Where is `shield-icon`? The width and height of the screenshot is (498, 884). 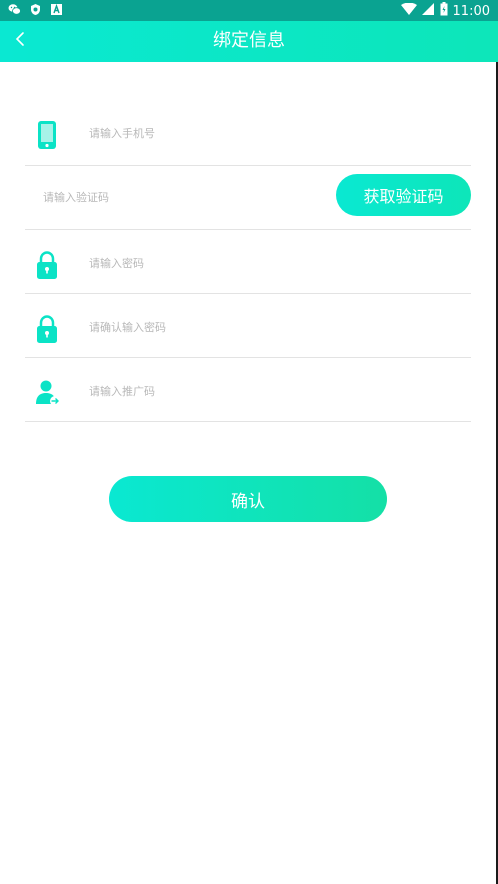
shield-icon is located at coordinates (35, 9).